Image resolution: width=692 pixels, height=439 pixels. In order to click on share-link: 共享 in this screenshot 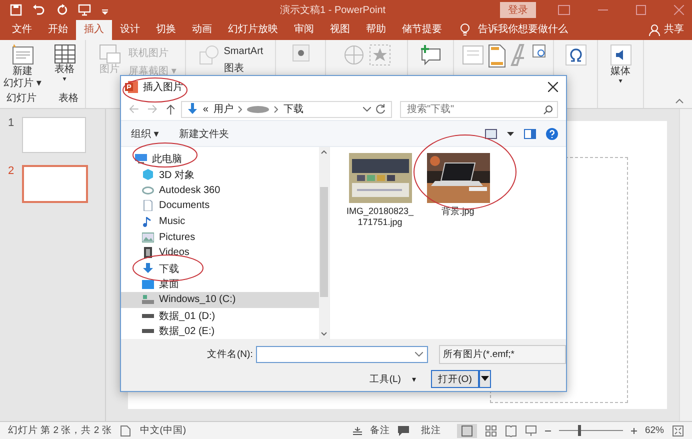, I will do `click(674, 31)`.